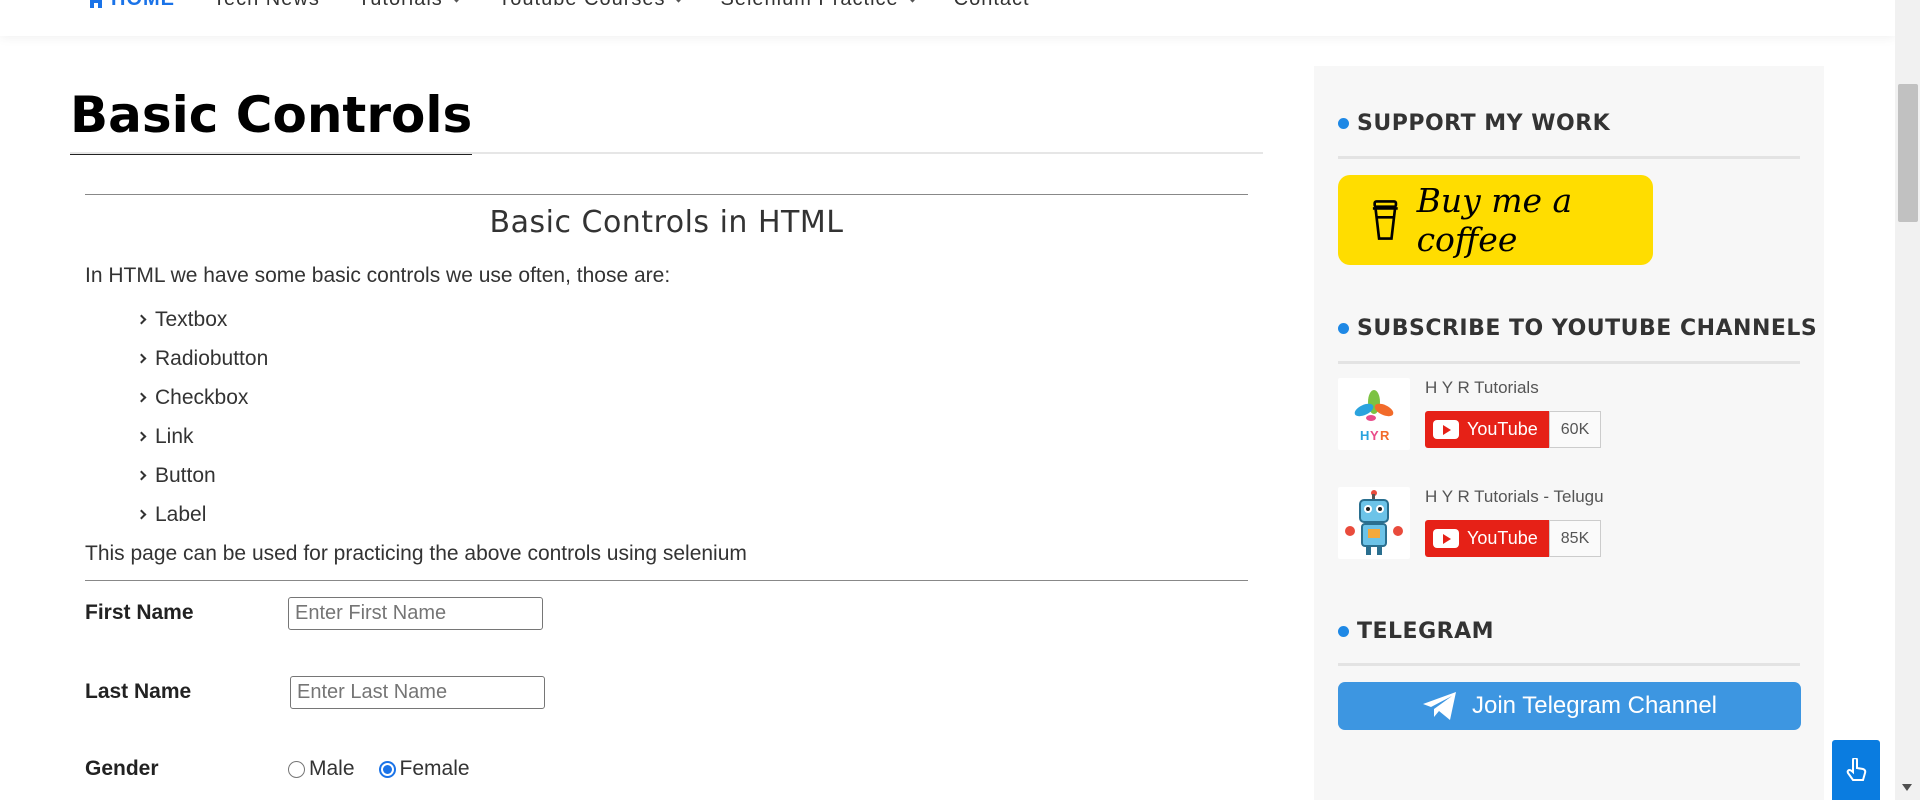  Describe the element at coordinates (666, 222) in the screenshot. I see `section-heading: Basic Controls in HTML` at that location.